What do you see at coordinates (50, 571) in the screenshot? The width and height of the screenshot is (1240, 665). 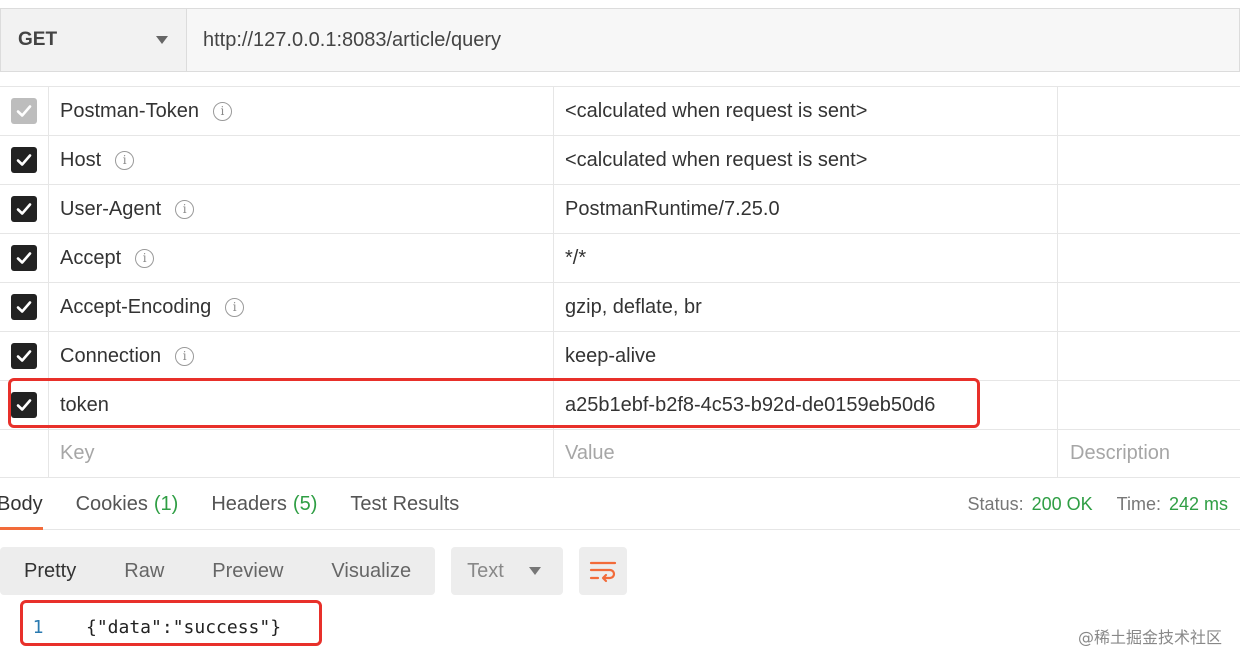 I see `pretty-button: Pretty` at bounding box center [50, 571].